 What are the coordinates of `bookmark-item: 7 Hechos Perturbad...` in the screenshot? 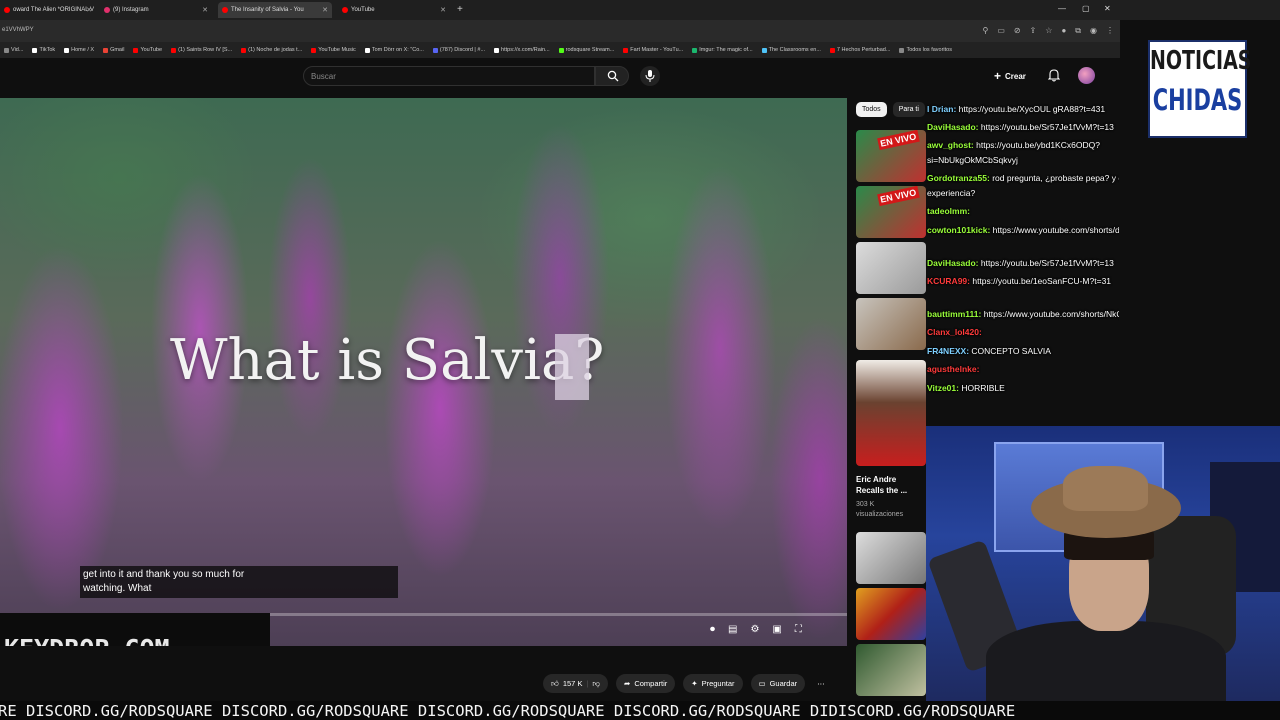 It's located at (860, 50).